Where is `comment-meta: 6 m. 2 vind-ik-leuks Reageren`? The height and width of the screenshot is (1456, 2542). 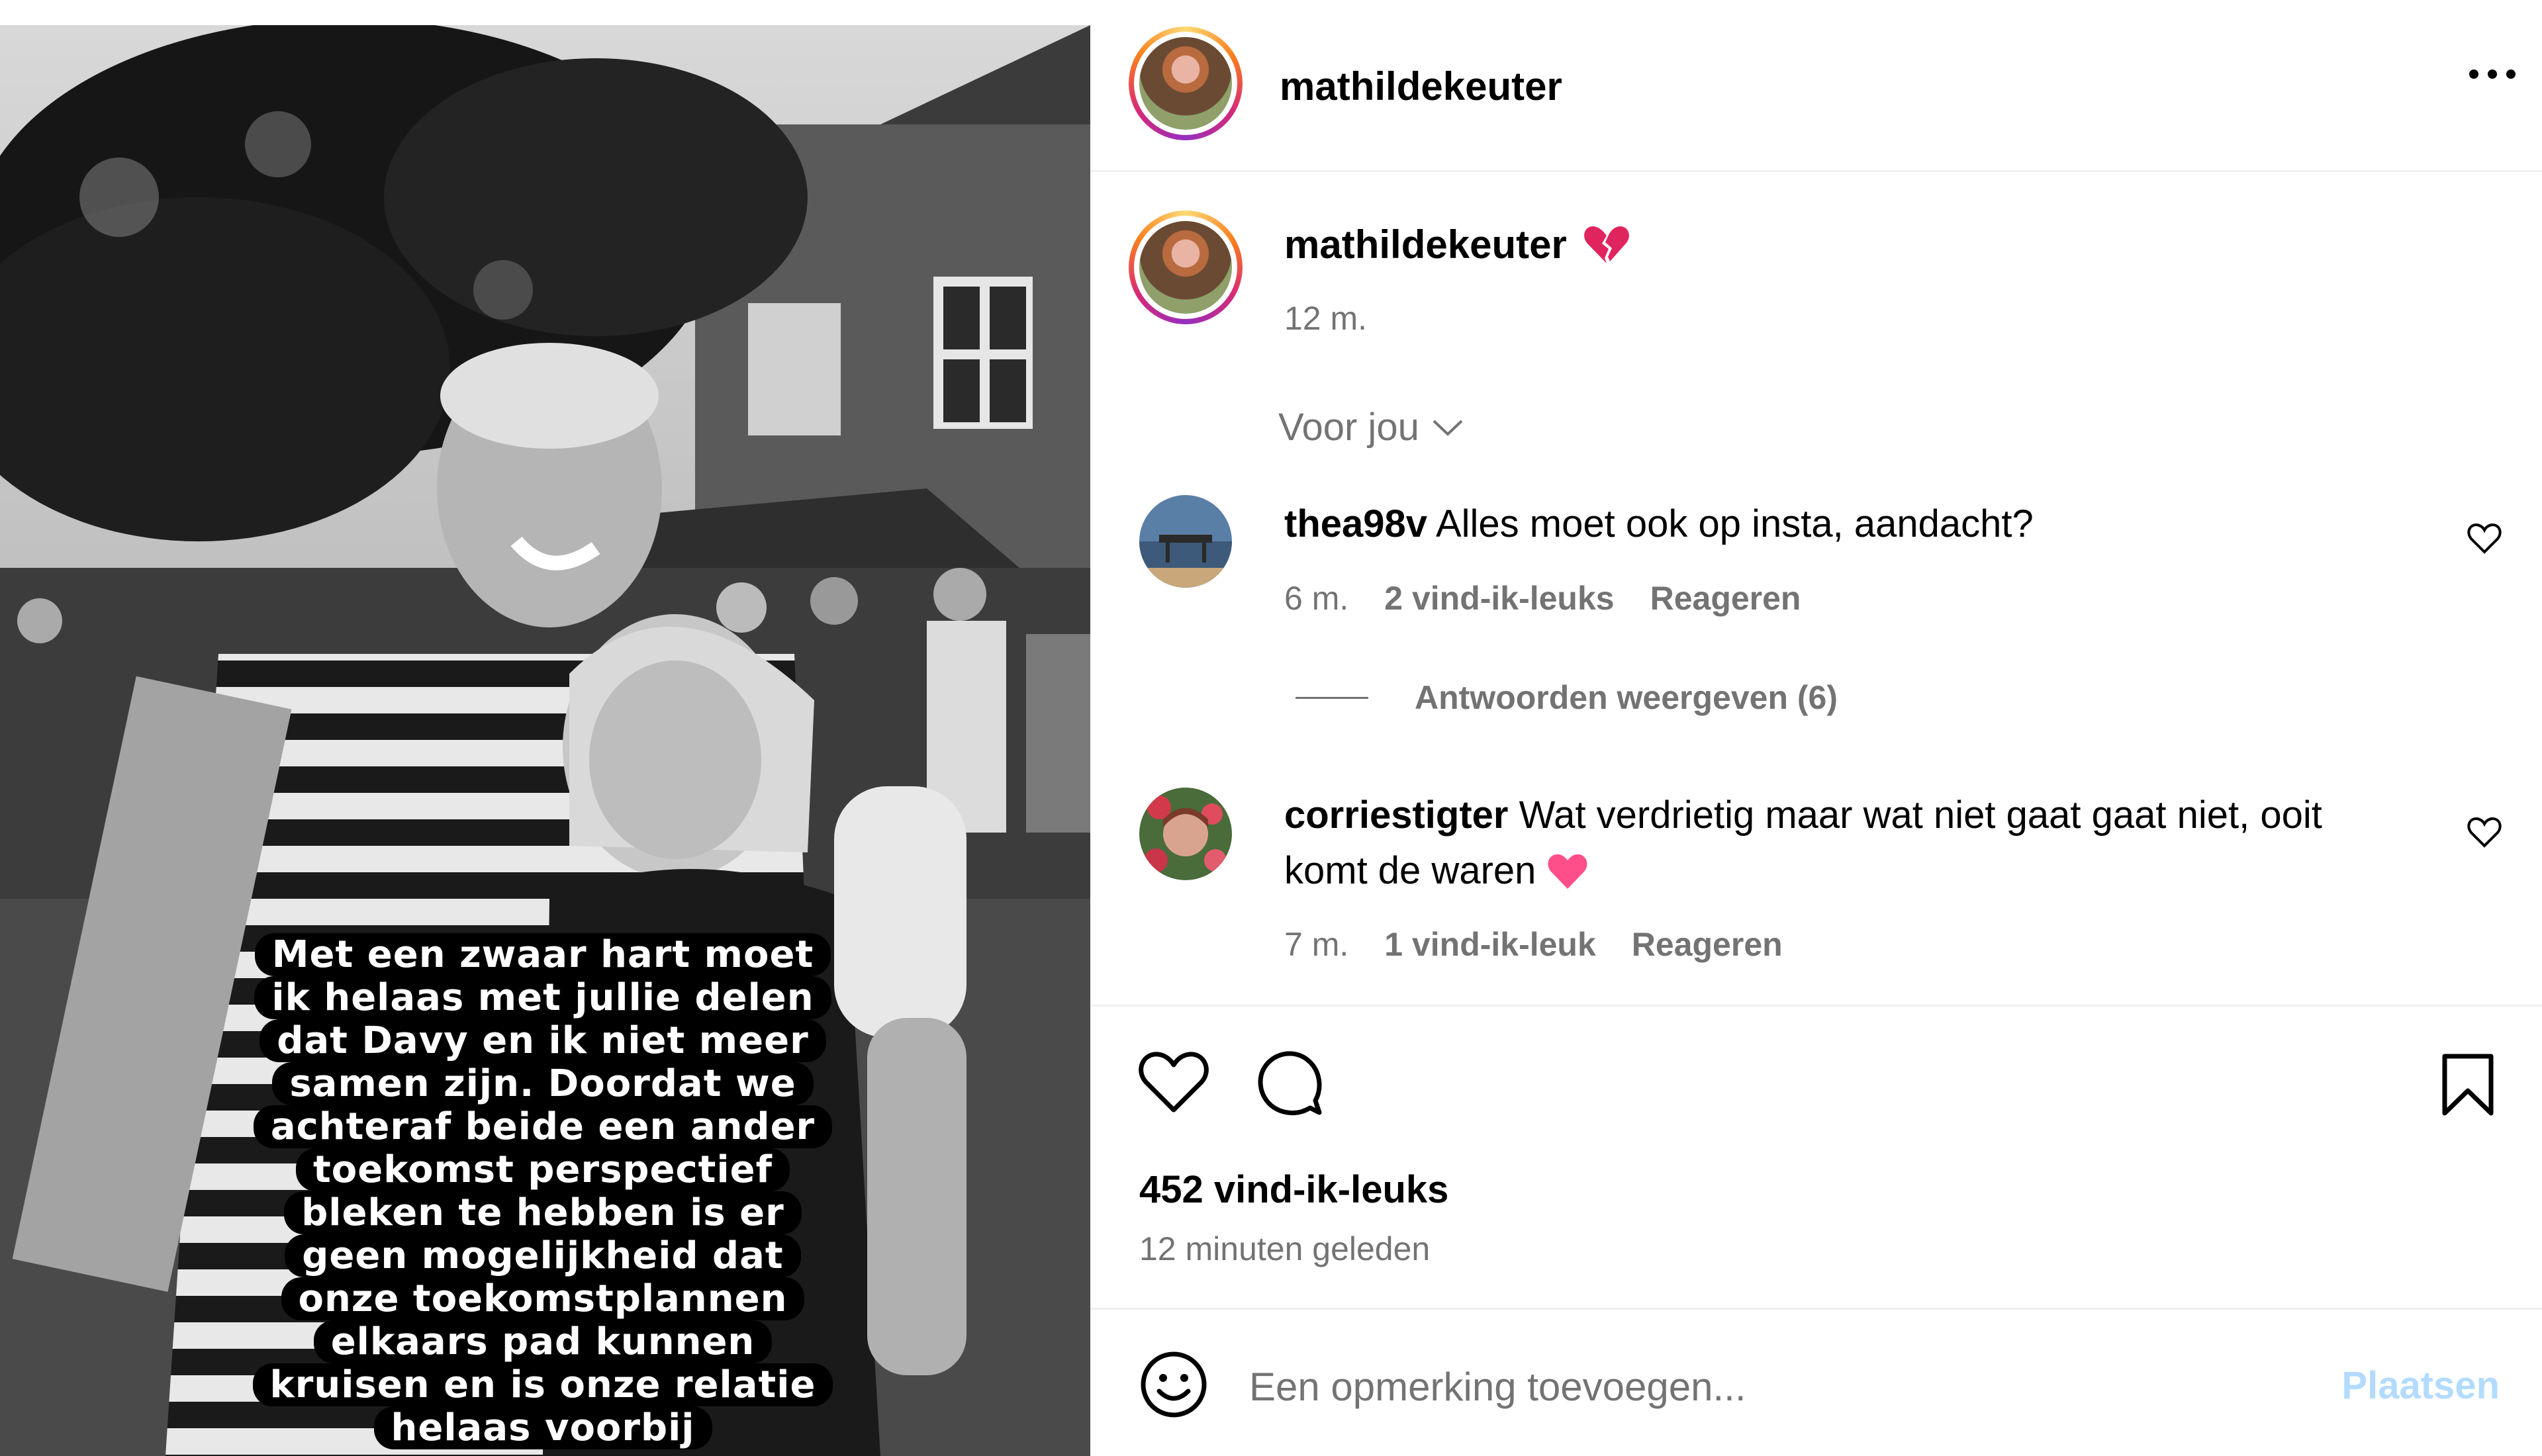
comment-meta: 6 m. 2 vind-ik-leuks Reageren is located at coordinates (1543, 598).